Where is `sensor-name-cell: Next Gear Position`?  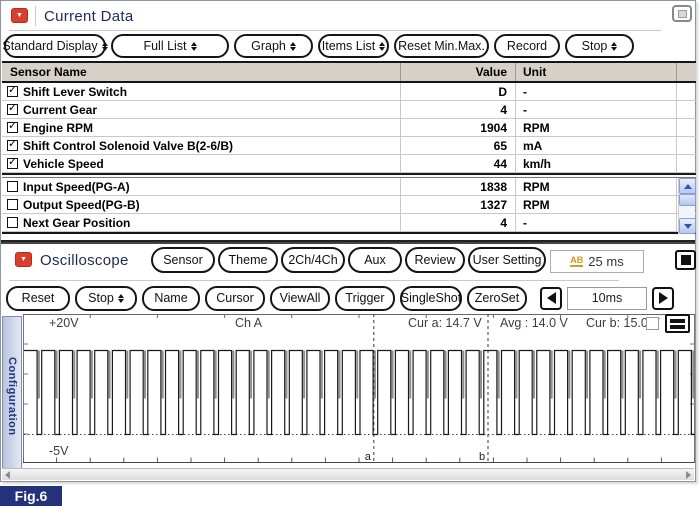 sensor-name-cell: Next Gear Position is located at coordinates (201, 222).